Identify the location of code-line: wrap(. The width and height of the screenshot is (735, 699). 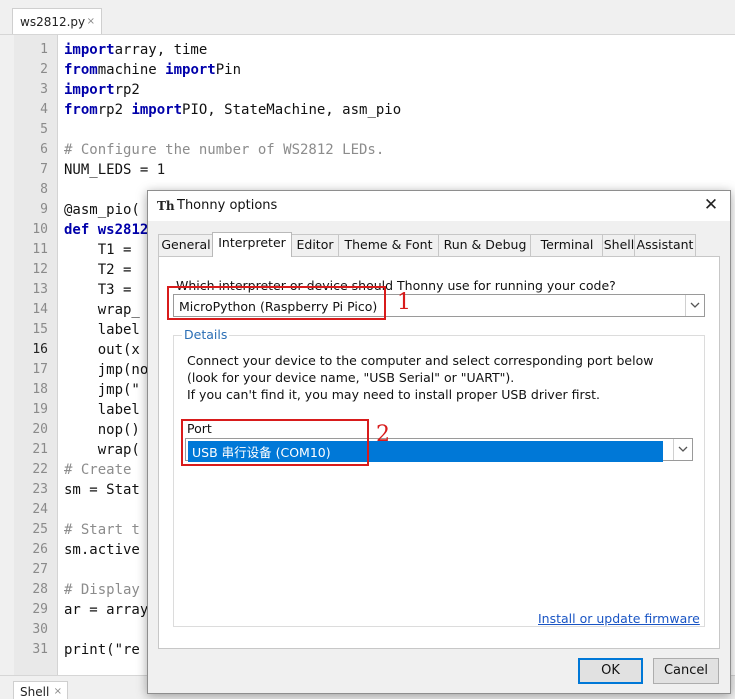
(102, 450).